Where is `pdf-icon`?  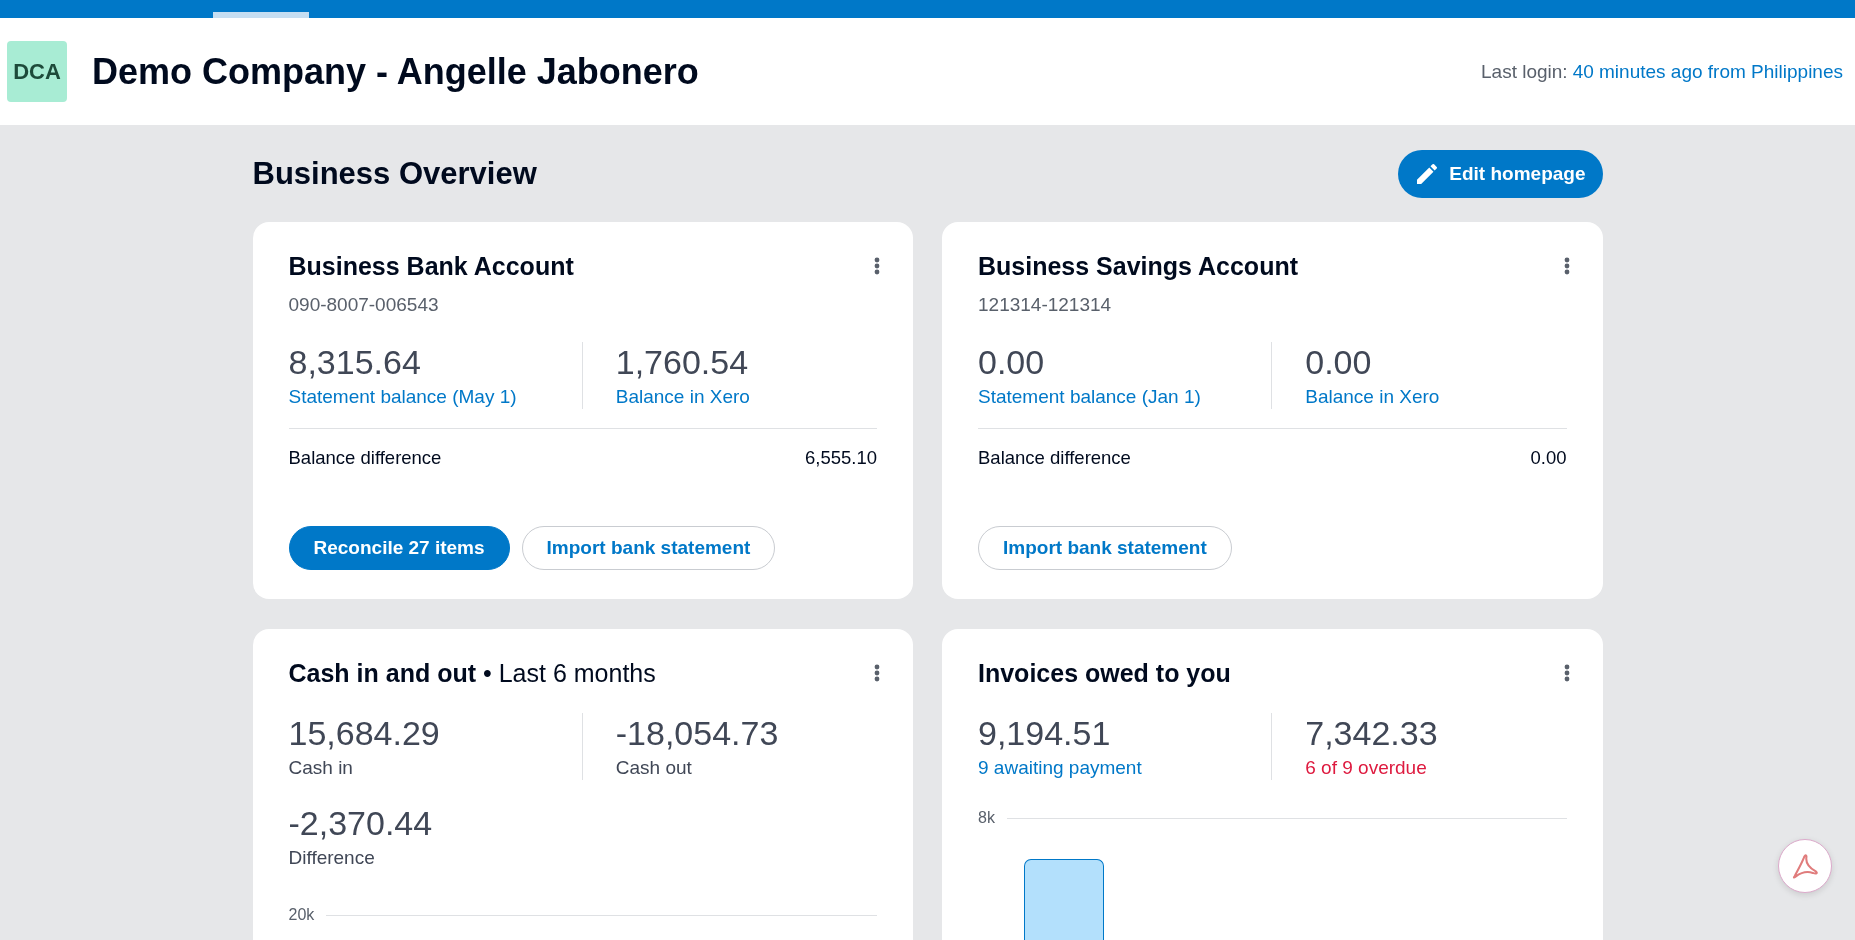 pdf-icon is located at coordinates (1805, 866).